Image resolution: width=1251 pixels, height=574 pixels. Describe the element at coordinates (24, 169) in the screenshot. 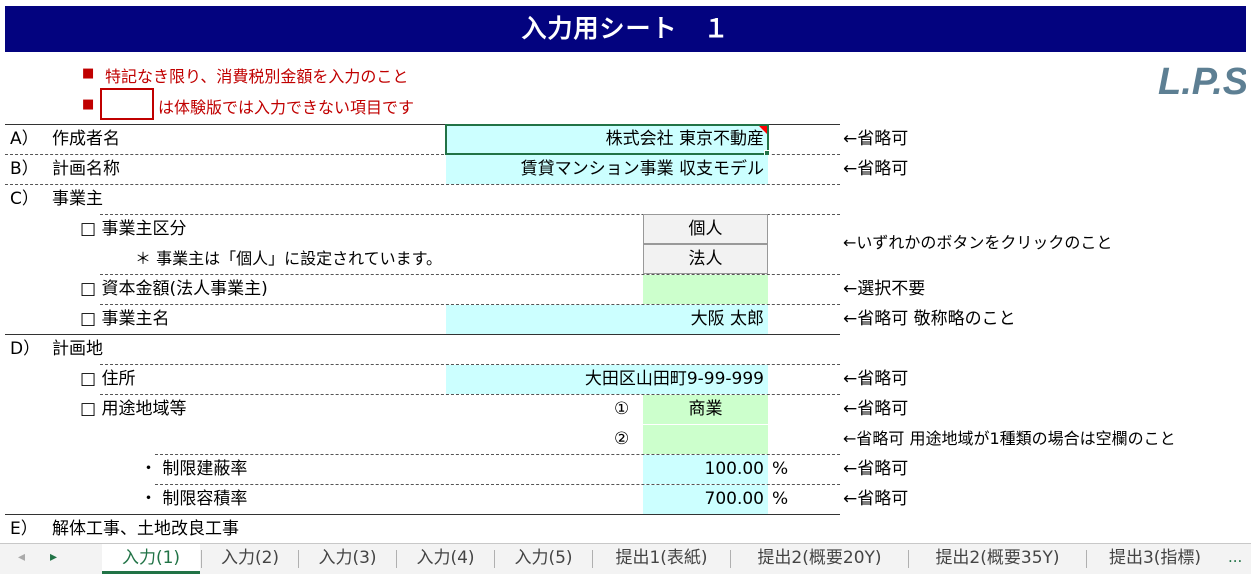

I see `row-b-label: B）` at that location.